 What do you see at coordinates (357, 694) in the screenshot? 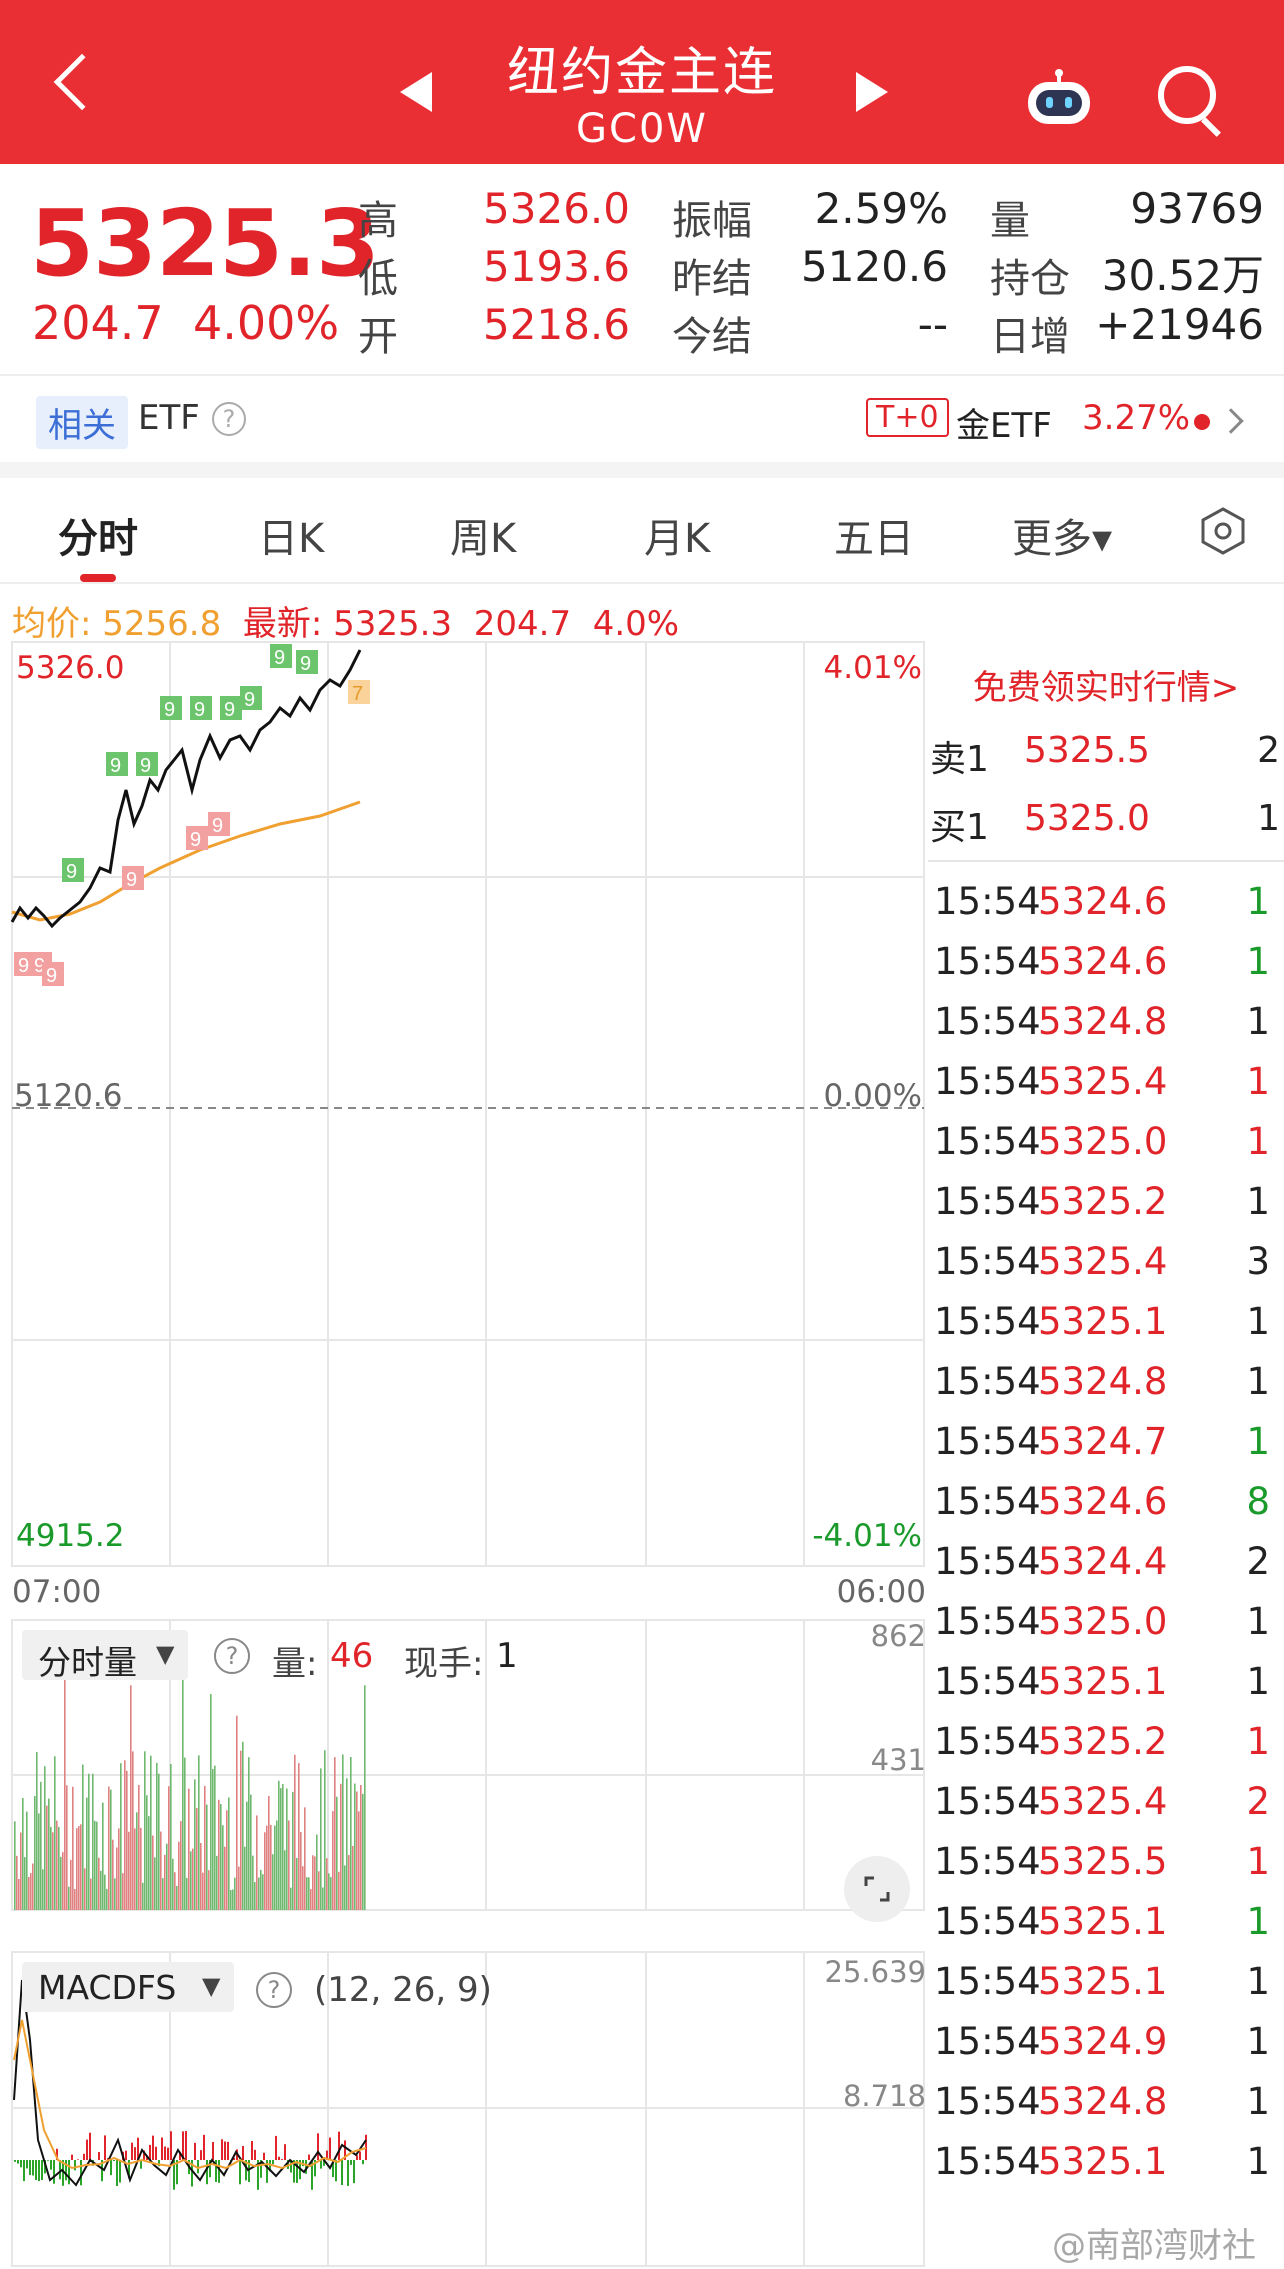
I see `svg-text: 7` at bounding box center [357, 694].